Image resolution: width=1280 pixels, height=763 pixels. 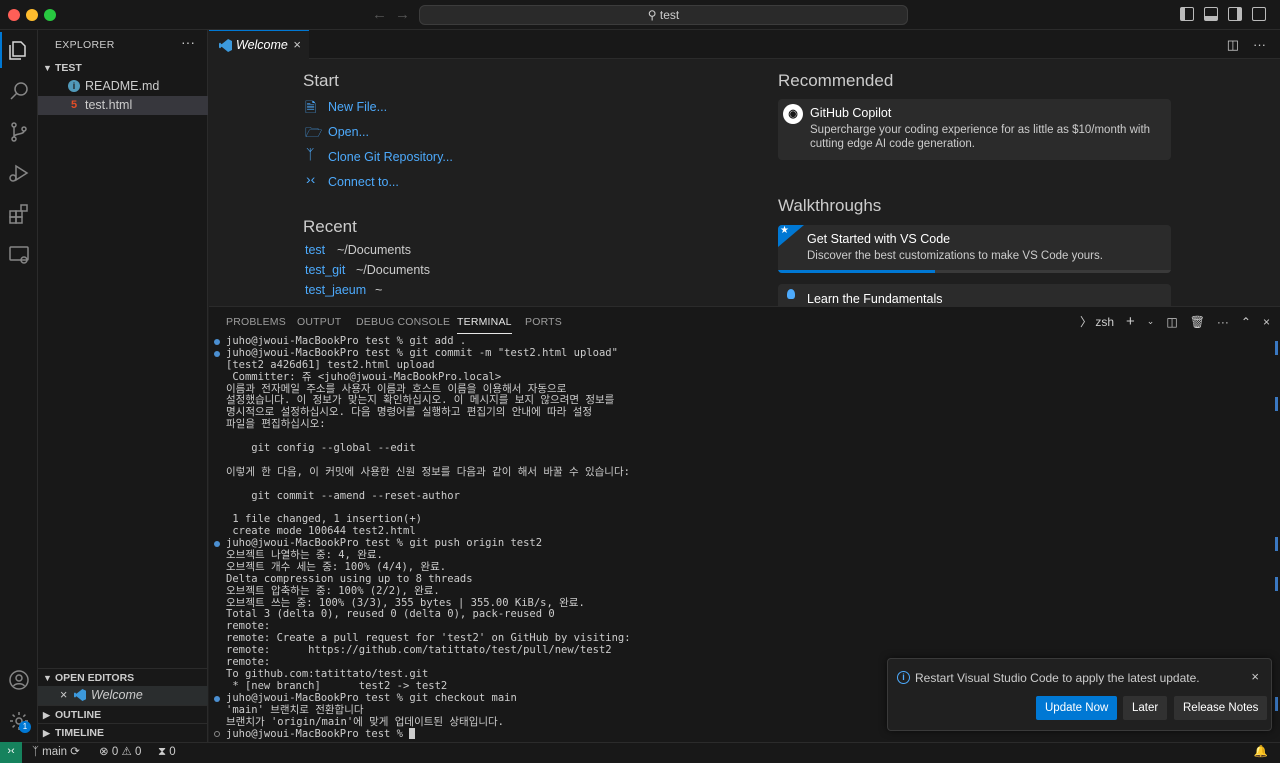 I want to click on open-editors-section: ▼ OPEN EDITORS, so click(x=123, y=677).